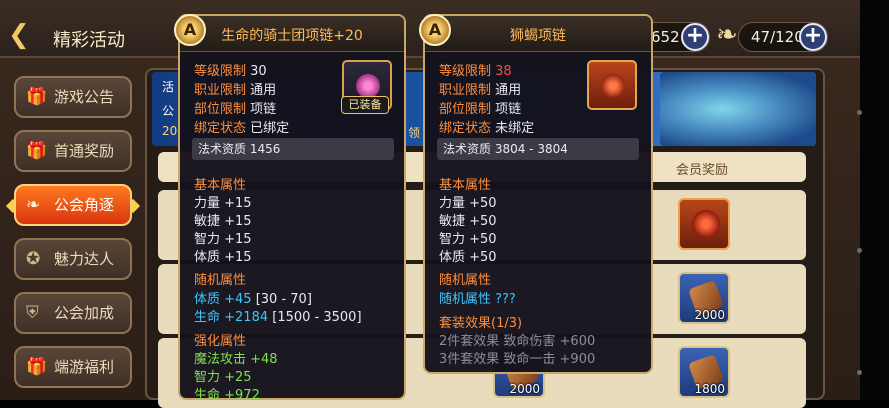  Describe the element at coordinates (223, 257) in the screenshot. I see `base-stat: 体质 +15` at that location.